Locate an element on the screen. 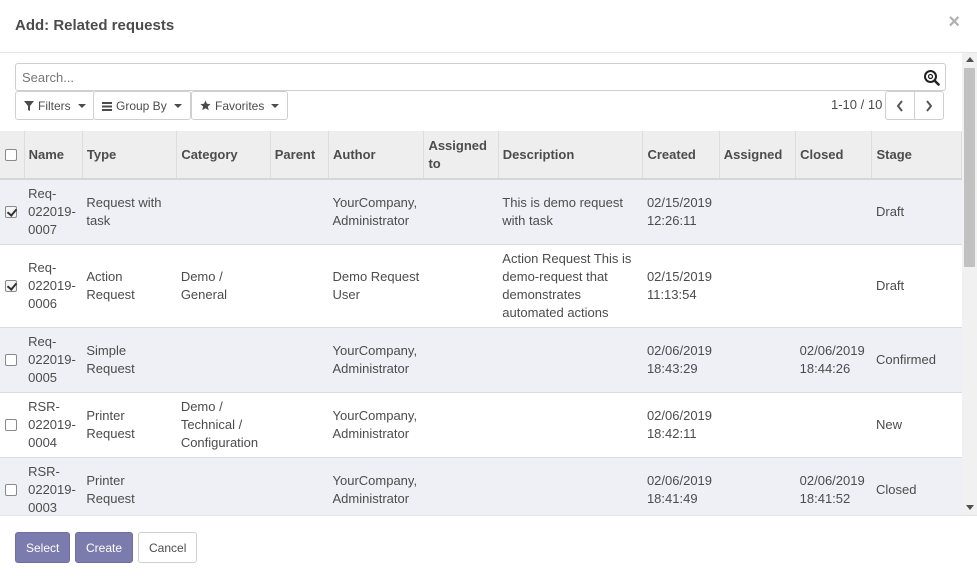  scroll-up-arrow-icon is located at coordinates (970, 59).